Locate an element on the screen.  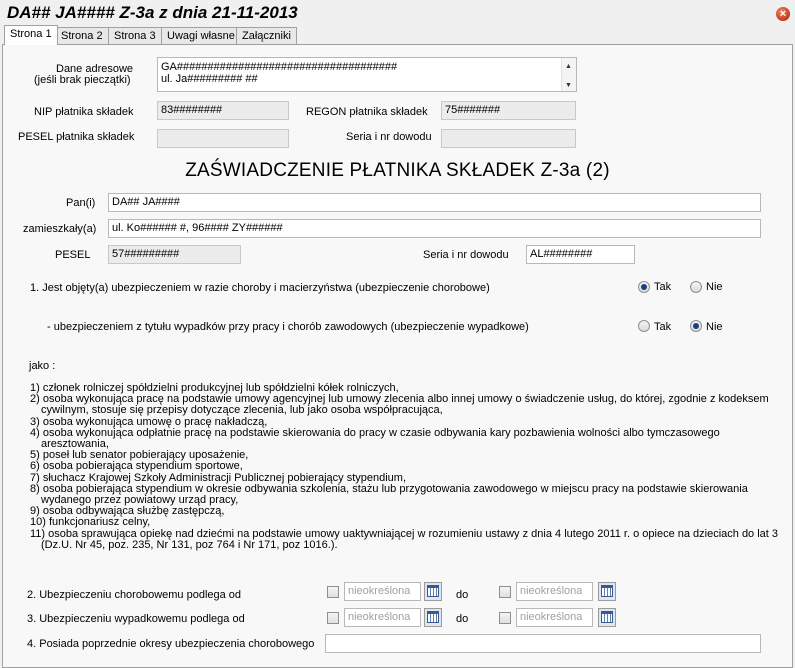
tab-strona-1: Strona 1 is located at coordinates (31, 35).